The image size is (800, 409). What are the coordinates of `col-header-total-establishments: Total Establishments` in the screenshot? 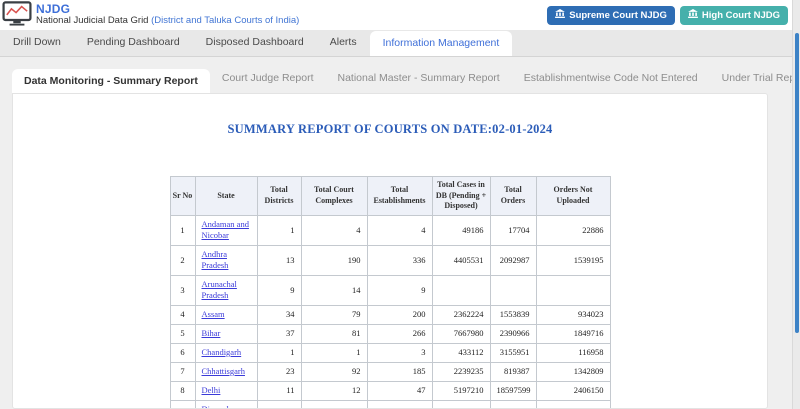 It's located at (399, 196).